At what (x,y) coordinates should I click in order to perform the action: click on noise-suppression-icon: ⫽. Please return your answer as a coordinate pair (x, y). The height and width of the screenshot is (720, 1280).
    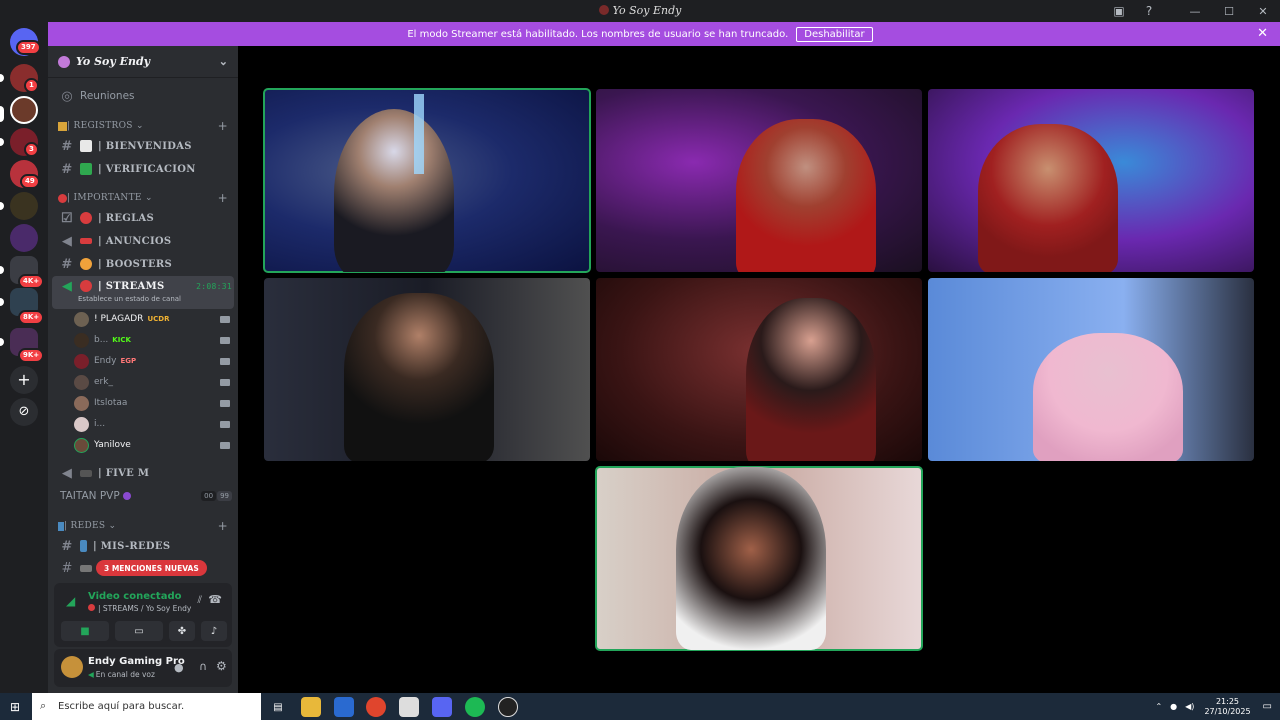
    Looking at the image, I should click on (200, 600).